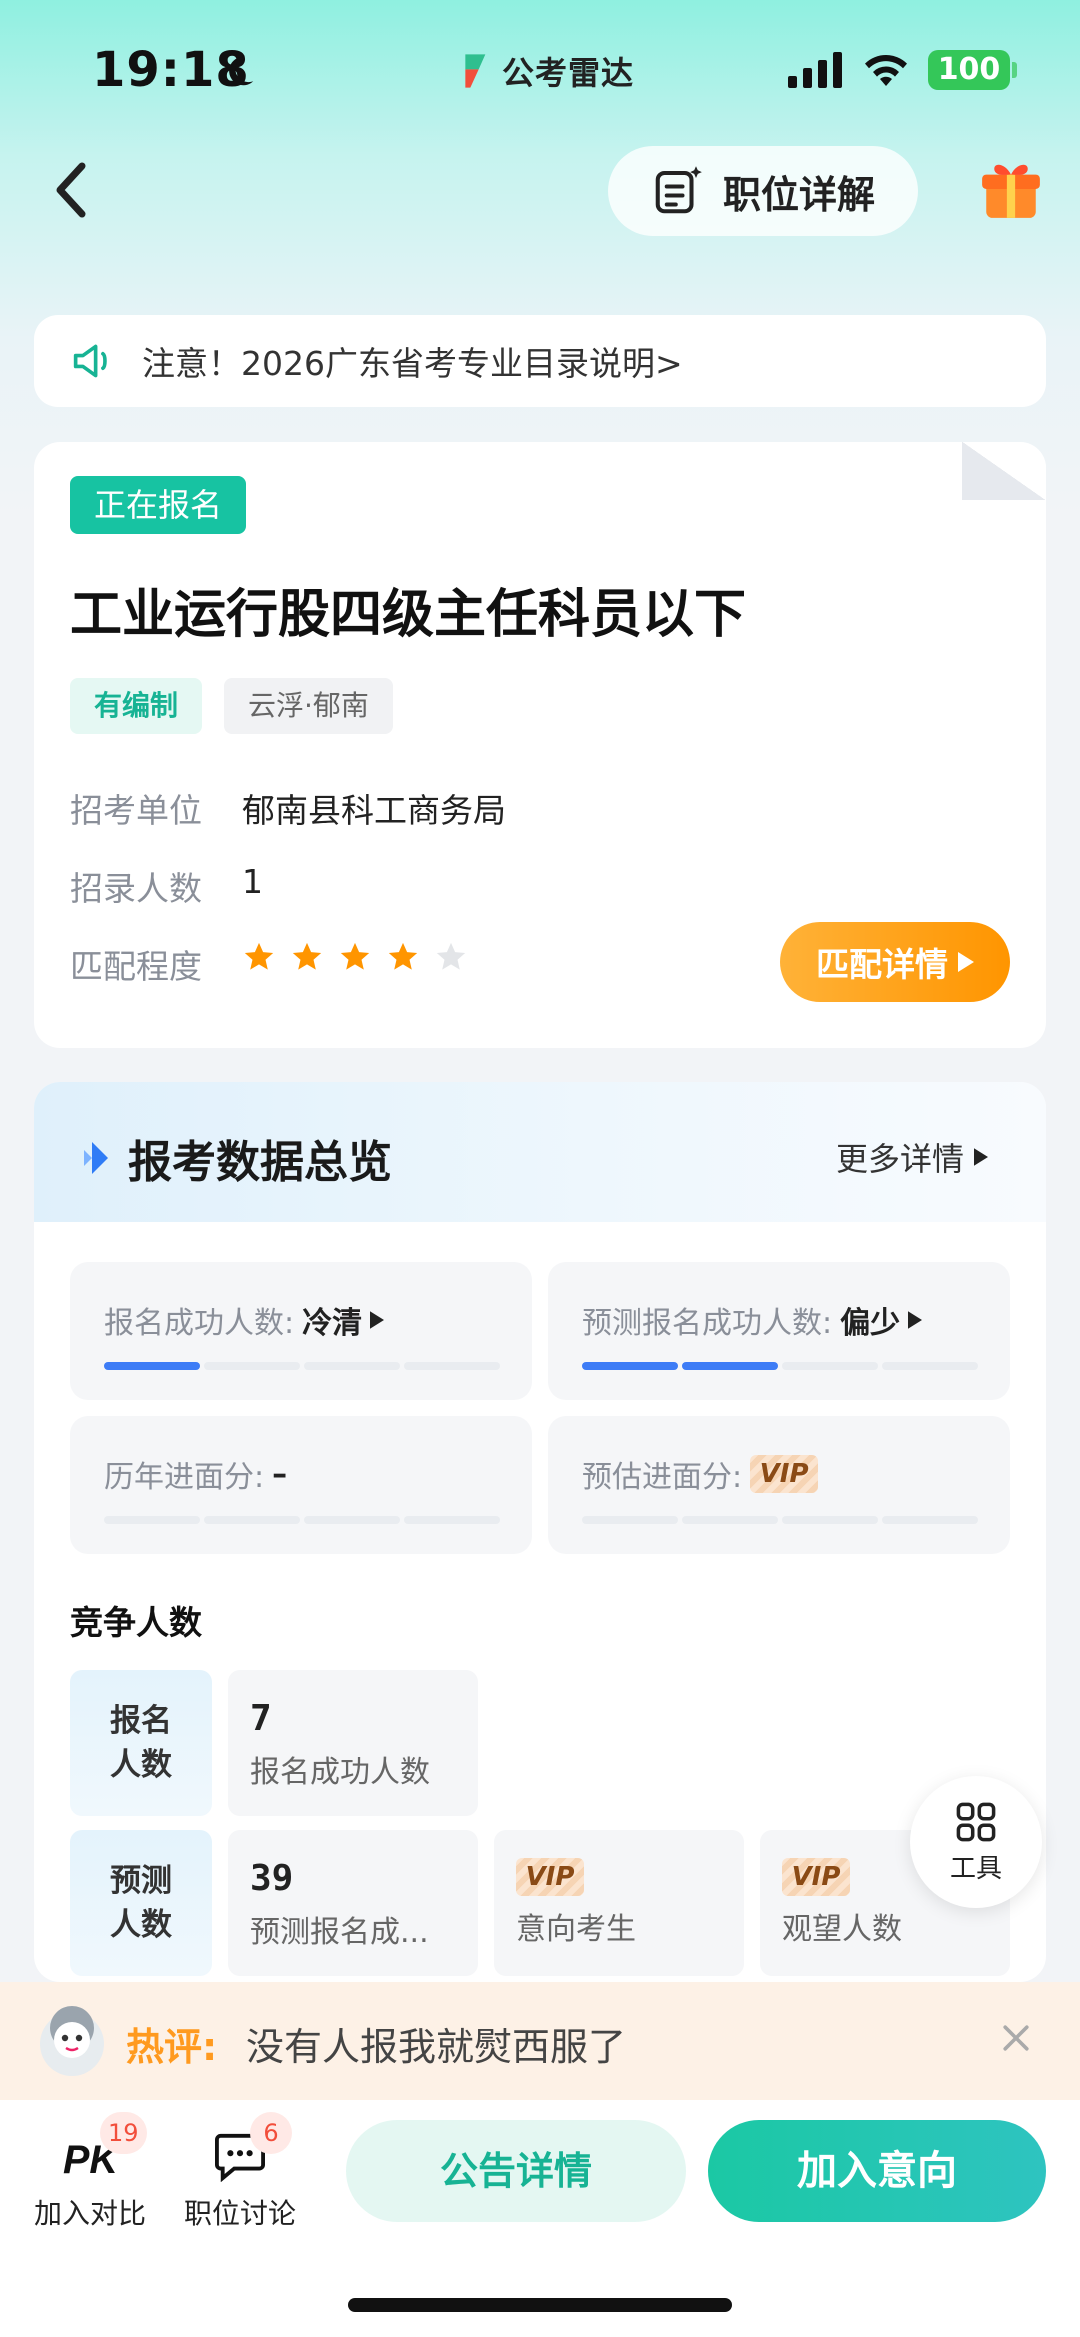 Image resolution: width=1080 pixels, height=2337 pixels. Describe the element at coordinates (252, 881) in the screenshot. I see `headcount-value: 1` at that location.